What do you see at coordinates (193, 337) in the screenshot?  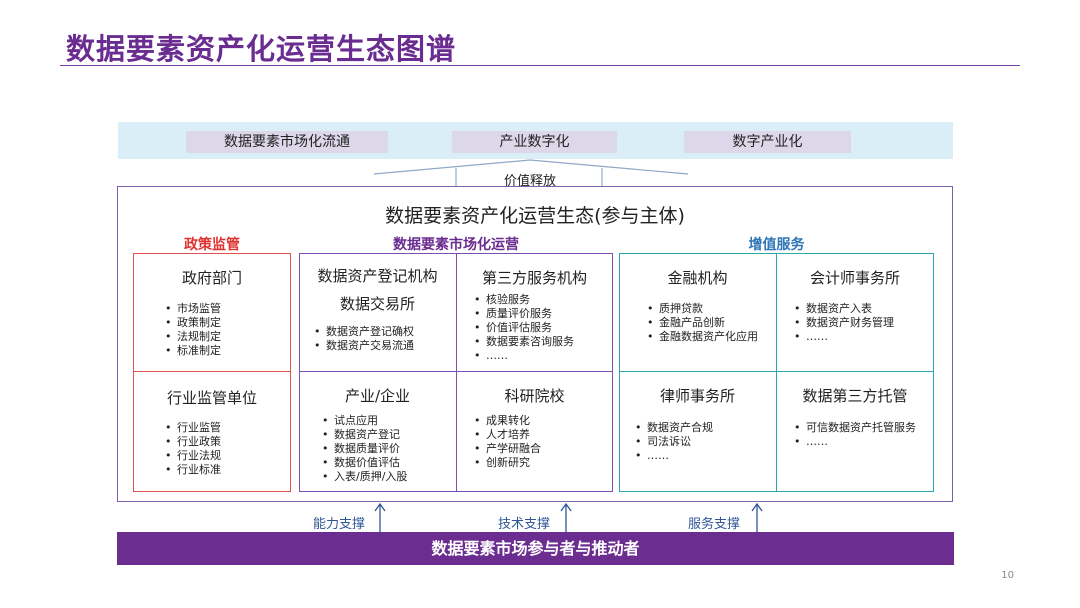 I see `list-item: 法规制定` at bounding box center [193, 337].